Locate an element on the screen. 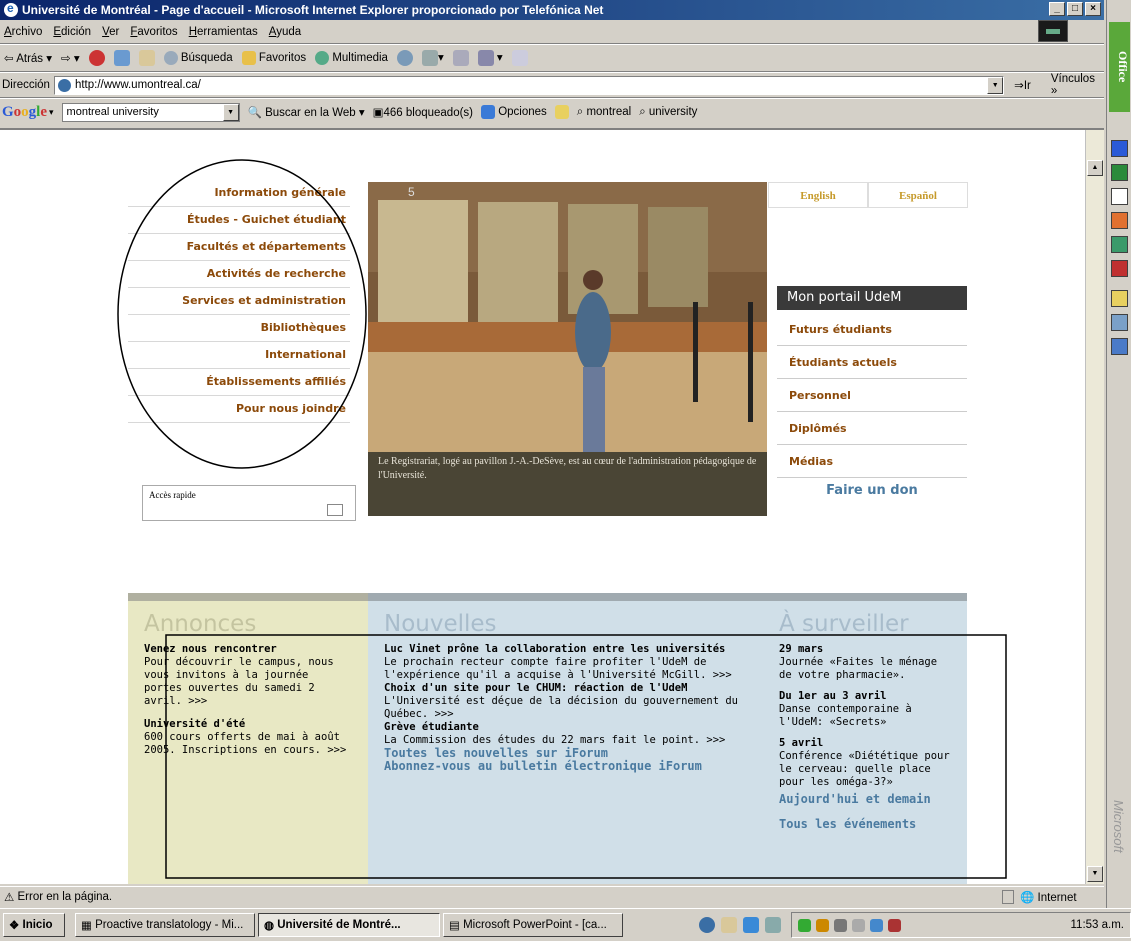 The image size is (1131, 941). ie-icon is located at coordinates (11, 9).